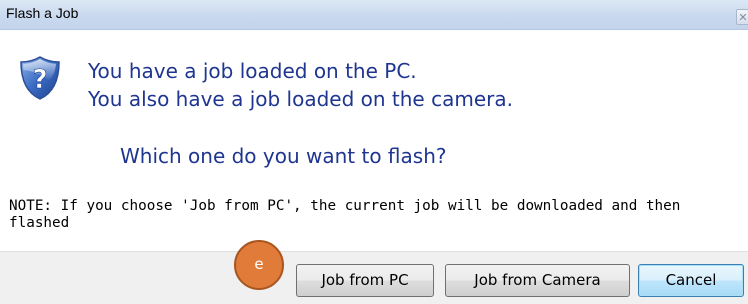 This screenshot has height=304, width=748. What do you see at coordinates (537, 280) in the screenshot?
I see `job-from-camera-button: Job from Camera` at bounding box center [537, 280].